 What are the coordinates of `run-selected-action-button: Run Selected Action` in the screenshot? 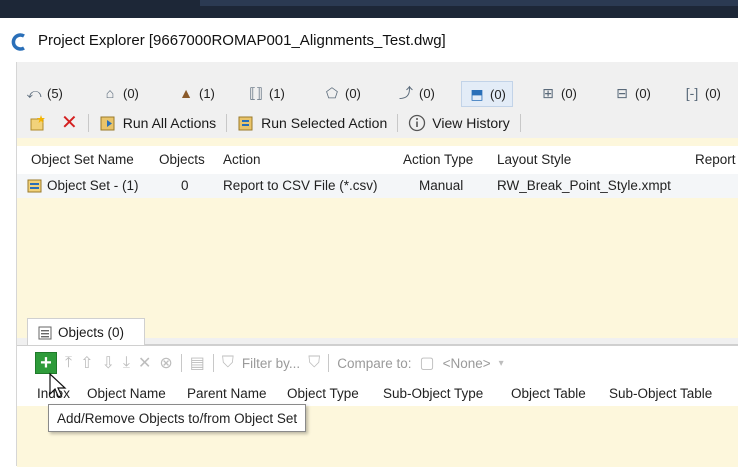 It's located at (312, 123).